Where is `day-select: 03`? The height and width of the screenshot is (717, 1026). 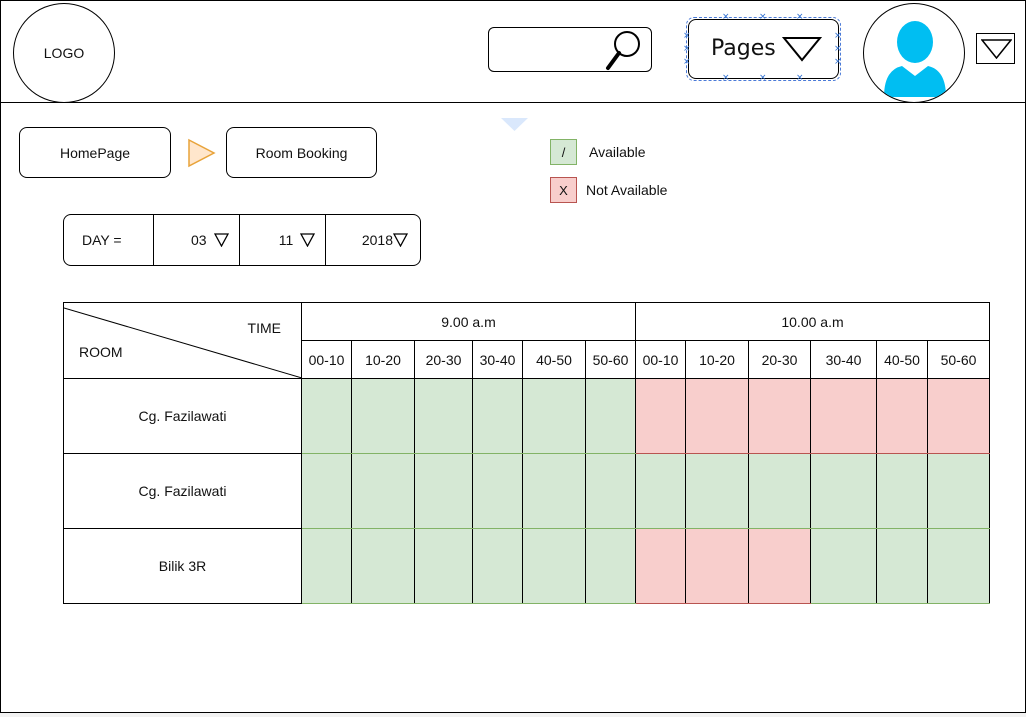 day-select: 03 is located at coordinates (195, 240).